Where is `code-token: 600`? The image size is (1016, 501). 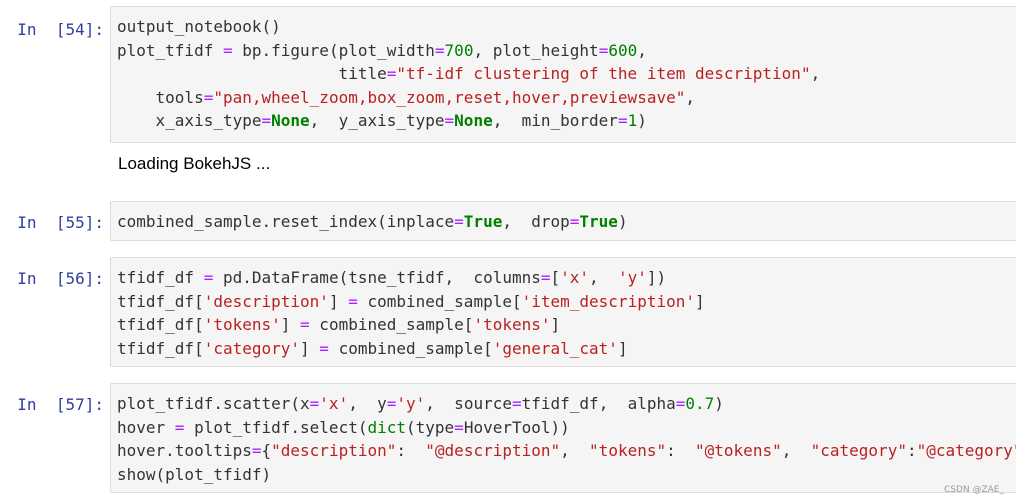 code-token: 600 is located at coordinates (623, 50).